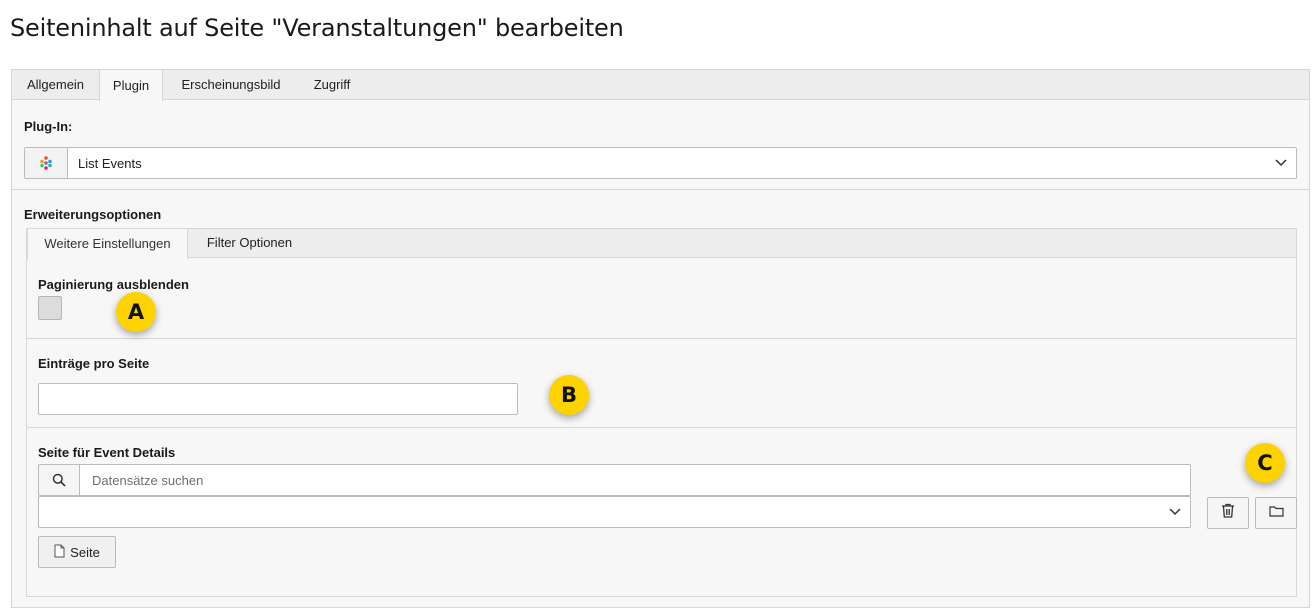  Describe the element at coordinates (332, 85) in the screenshot. I see `tab-zugriff: Zugriff` at that location.